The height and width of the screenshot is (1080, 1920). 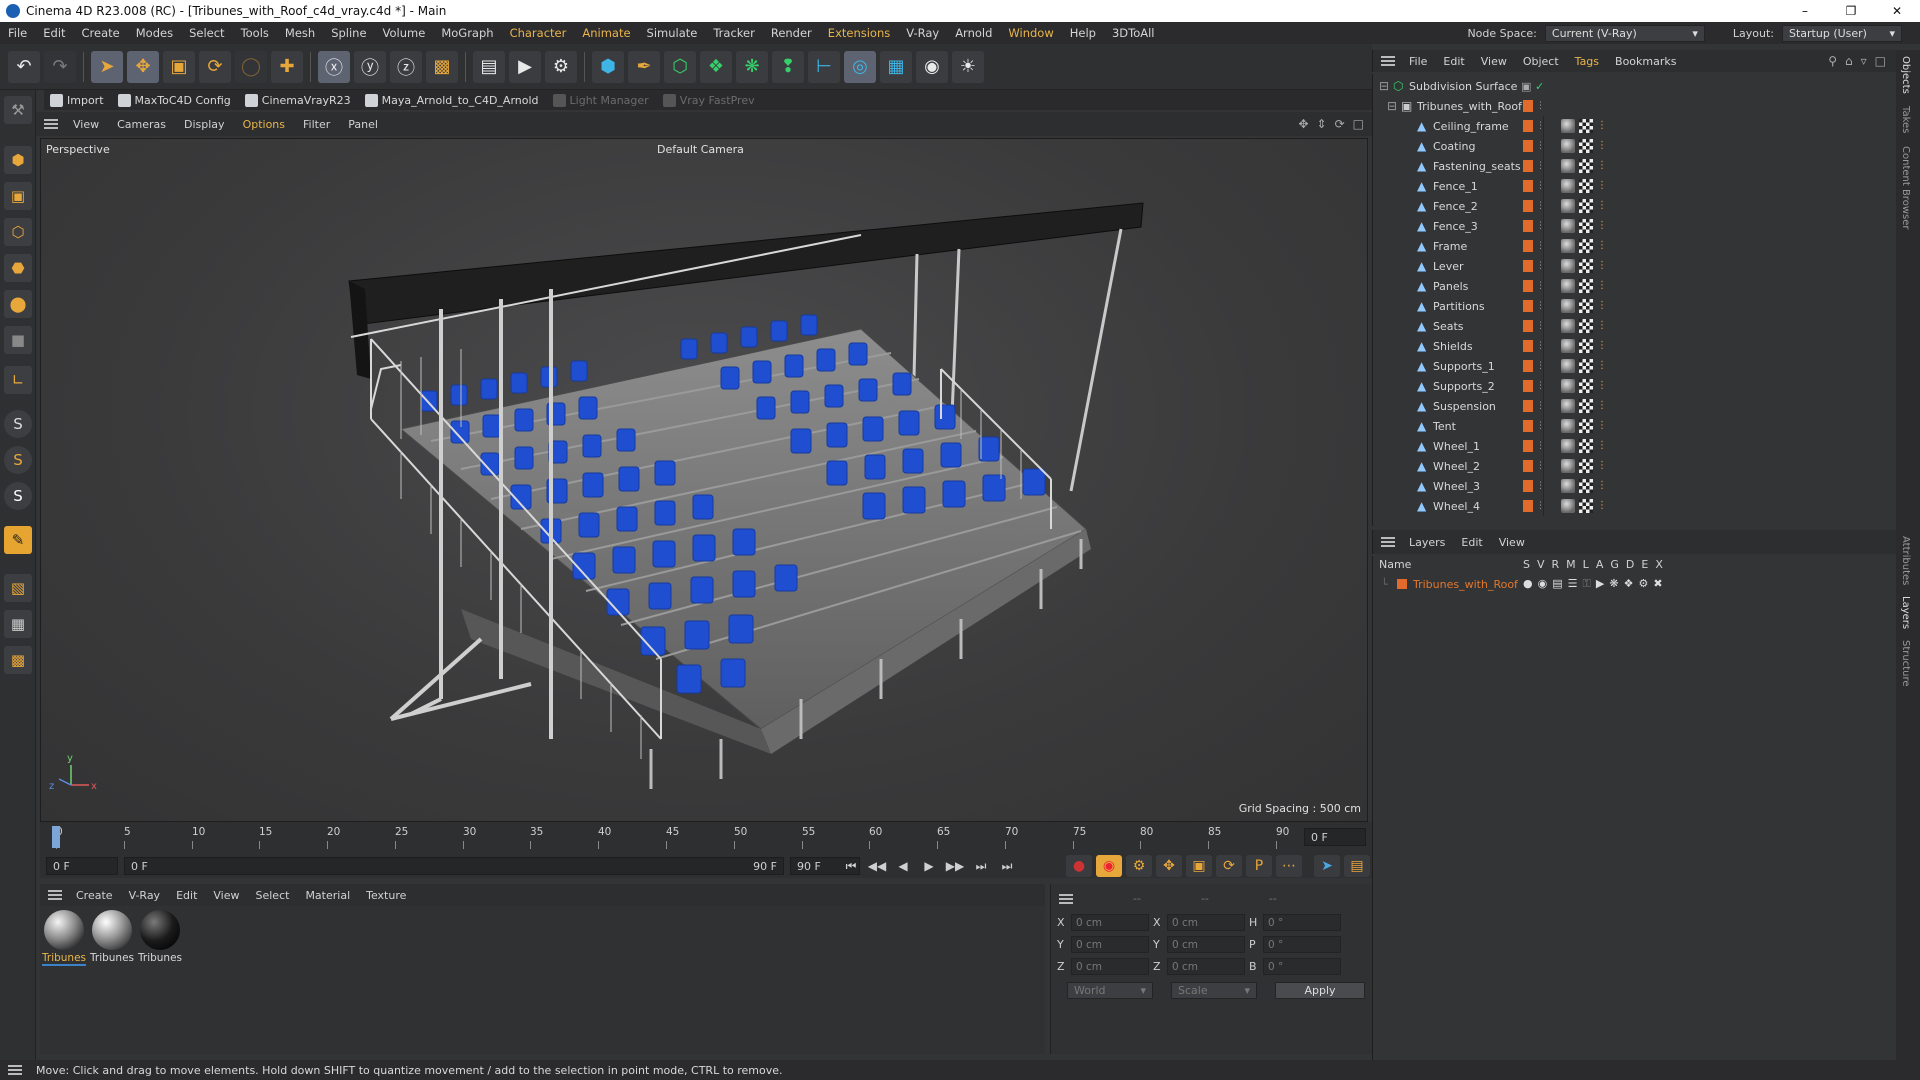 What do you see at coordinates (1905, 663) in the screenshot?
I see `tab-structure: Structure` at bounding box center [1905, 663].